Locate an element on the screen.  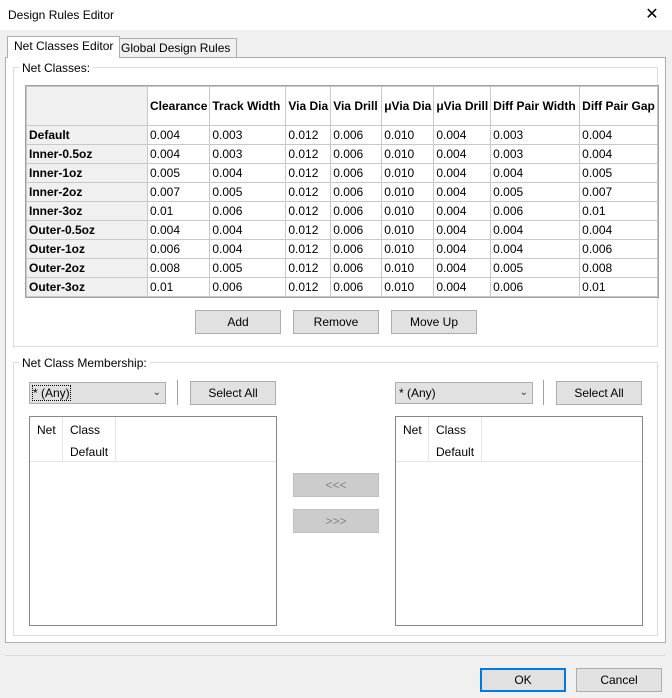
ok-button: OK is located at coordinates (523, 680).